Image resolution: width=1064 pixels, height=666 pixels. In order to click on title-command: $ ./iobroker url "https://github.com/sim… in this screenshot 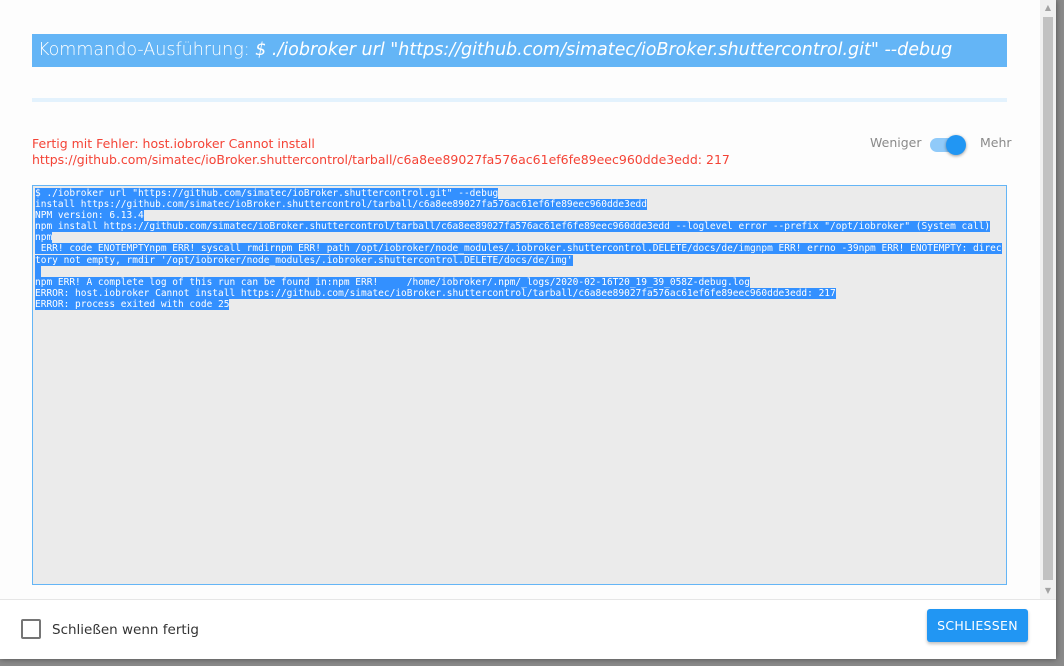, I will do `click(604, 50)`.